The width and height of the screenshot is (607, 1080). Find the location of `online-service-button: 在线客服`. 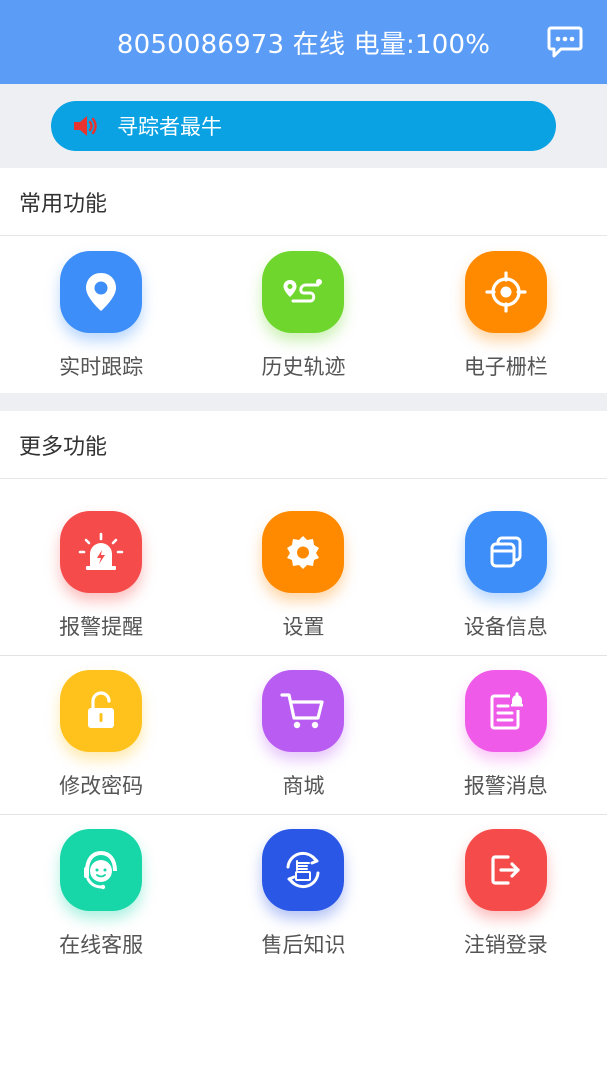

online-service-button: 在线客服 is located at coordinates (101, 894).